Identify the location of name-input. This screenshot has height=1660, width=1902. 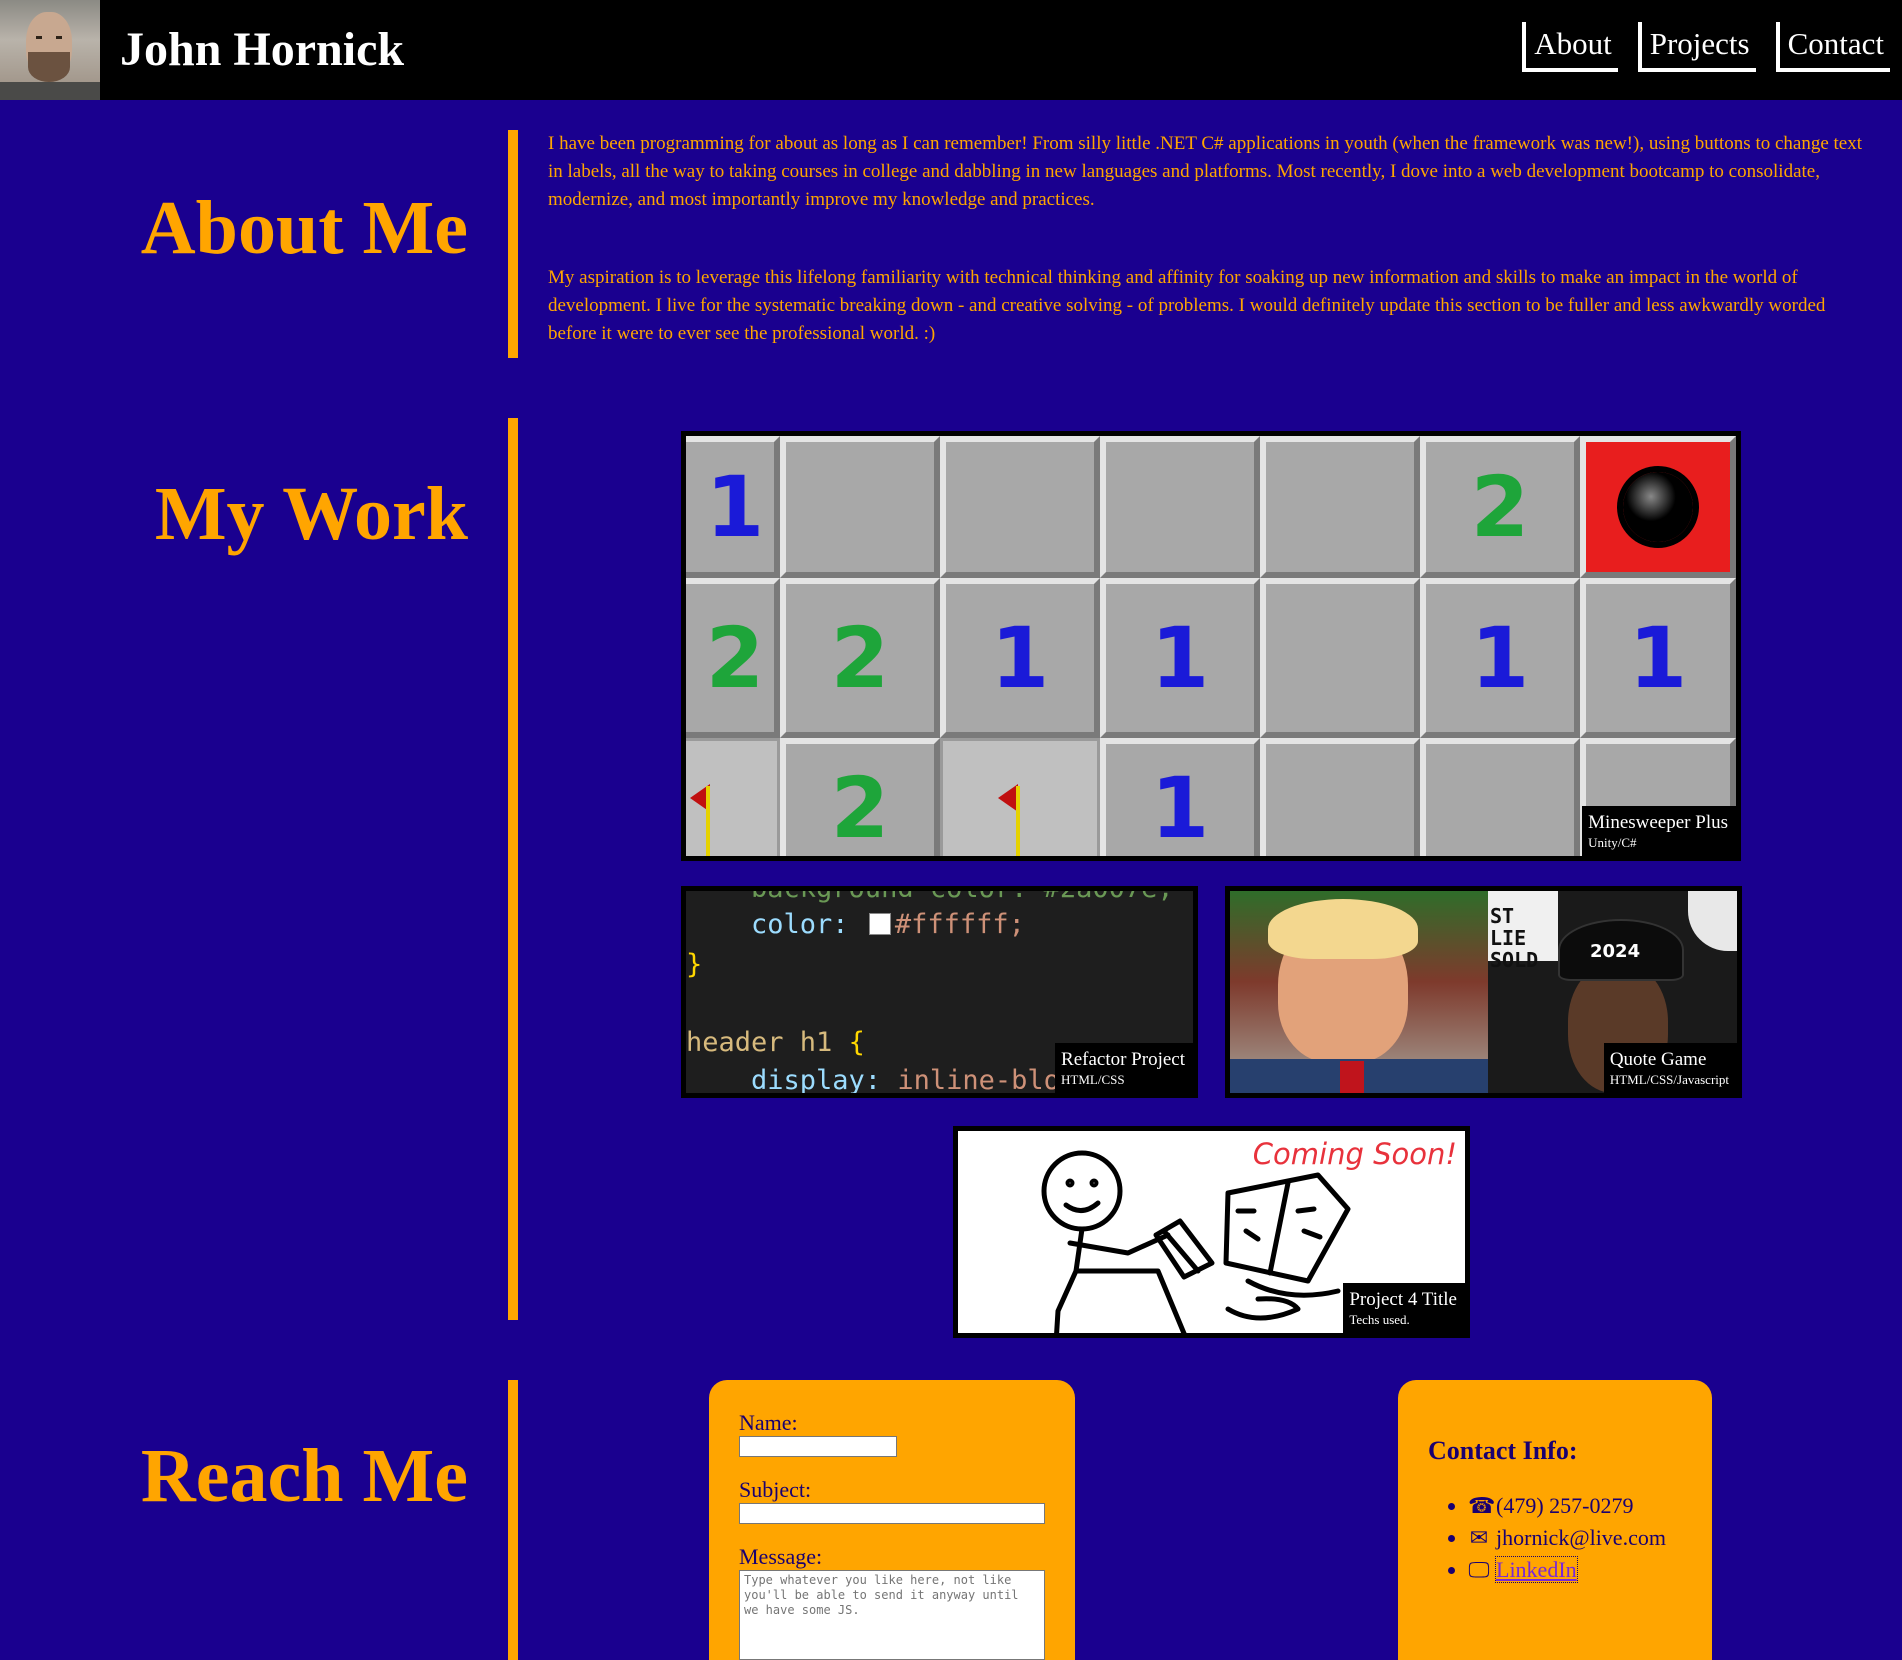
(818, 1446).